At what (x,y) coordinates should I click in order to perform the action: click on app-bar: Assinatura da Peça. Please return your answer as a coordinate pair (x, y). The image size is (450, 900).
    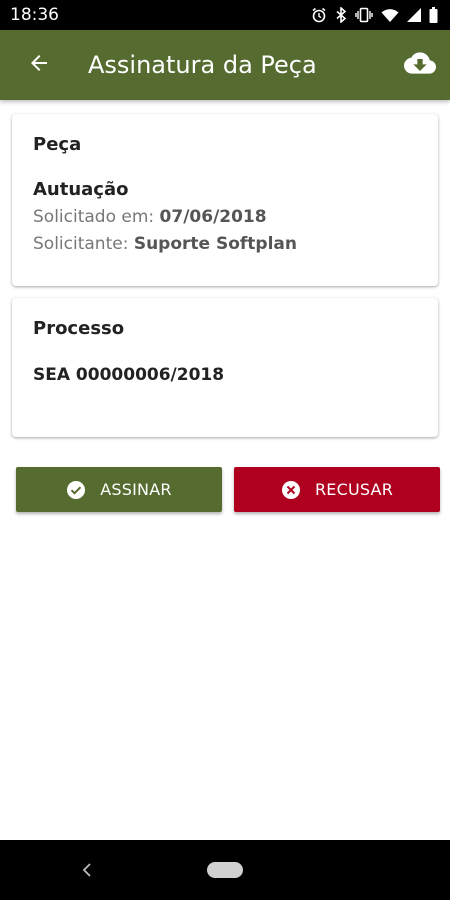
    Looking at the image, I should click on (225, 65).